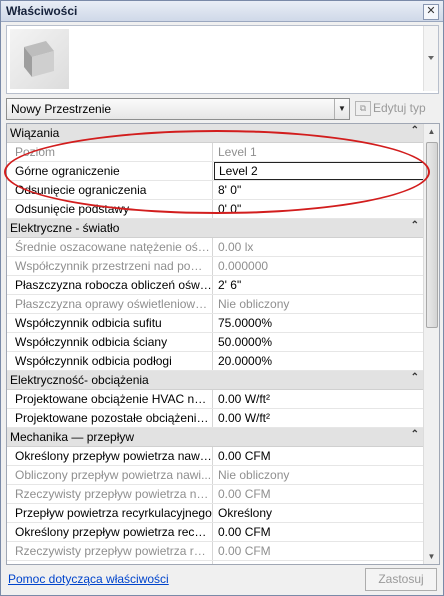  What do you see at coordinates (110, 171) in the screenshot?
I see `property-name: Górne ograniczenie` at bounding box center [110, 171].